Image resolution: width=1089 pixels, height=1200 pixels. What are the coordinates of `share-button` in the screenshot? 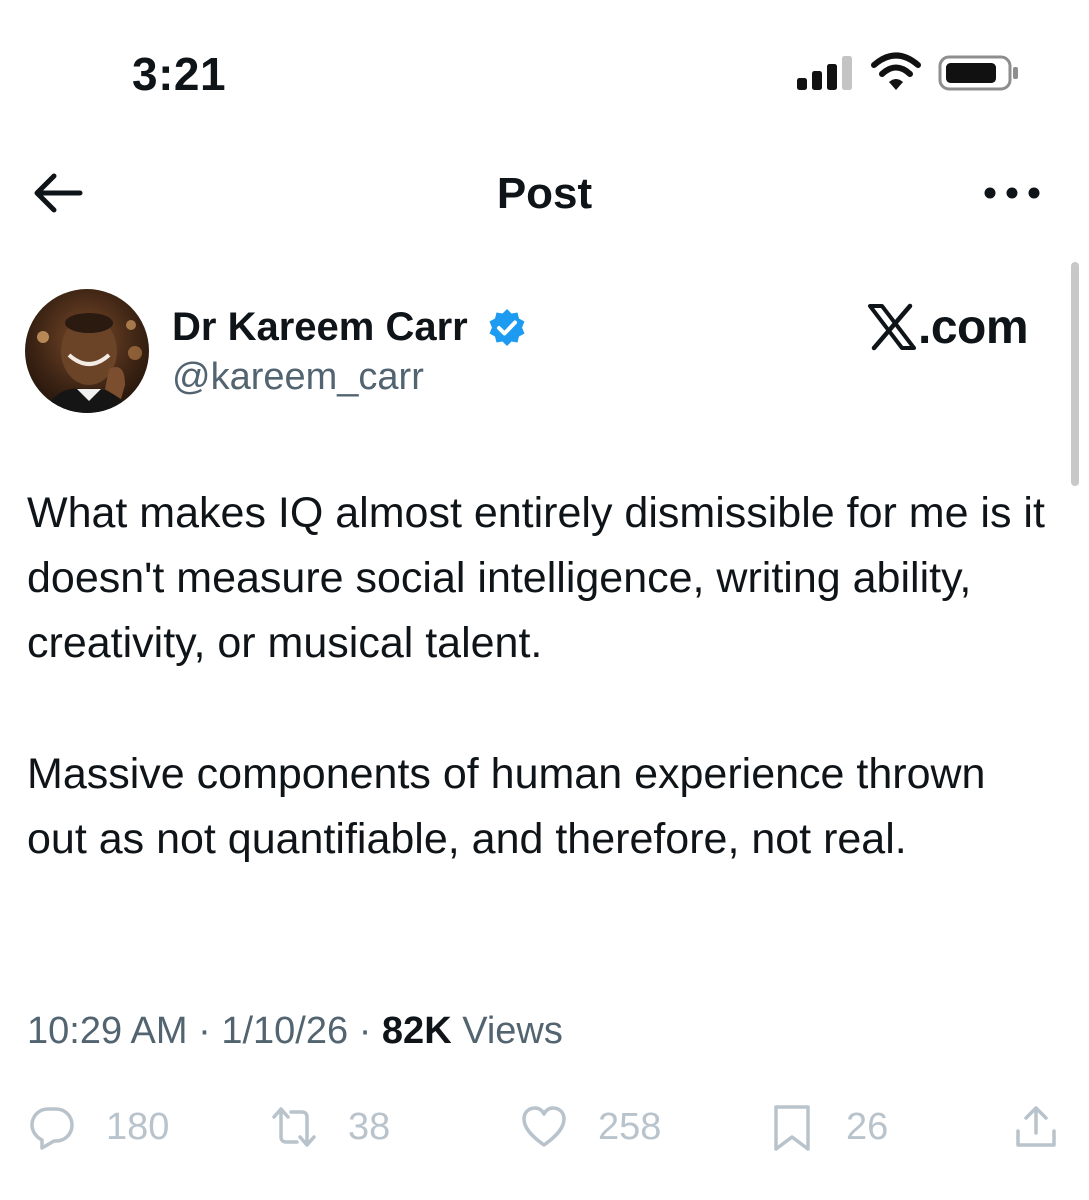 It's located at (1036, 1127).